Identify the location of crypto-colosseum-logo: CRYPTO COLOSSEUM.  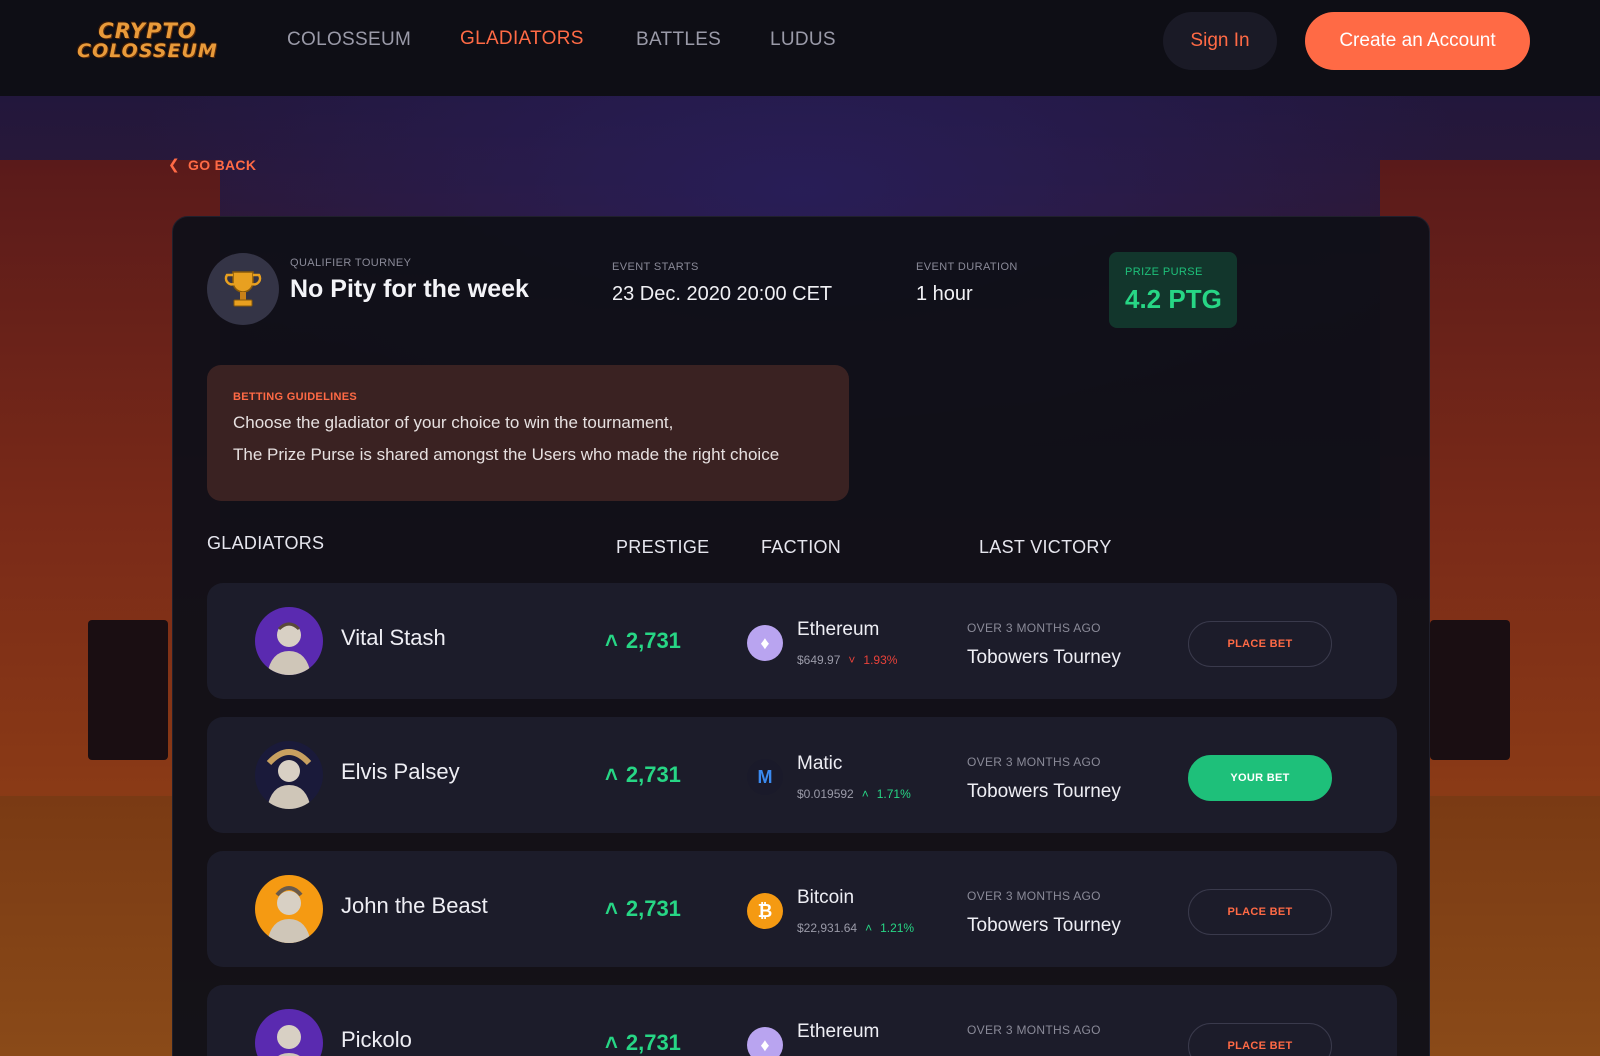
(147, 41).